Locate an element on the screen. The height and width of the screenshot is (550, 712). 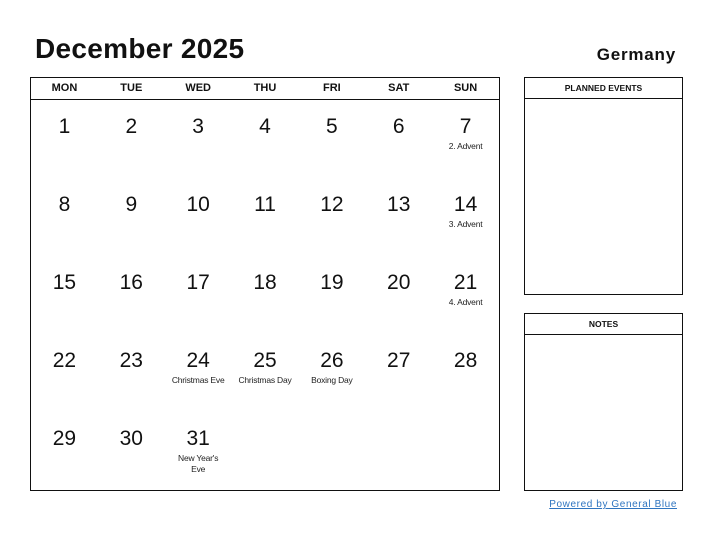
day-cell: 4 is located at coordinates (265, 139).